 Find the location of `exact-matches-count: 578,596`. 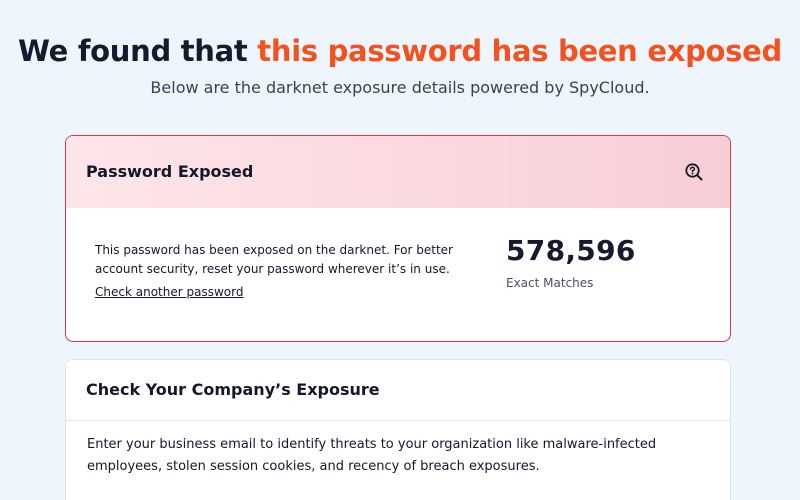

exact-matches-count: 578,596 is located at coordinates (571, 250).